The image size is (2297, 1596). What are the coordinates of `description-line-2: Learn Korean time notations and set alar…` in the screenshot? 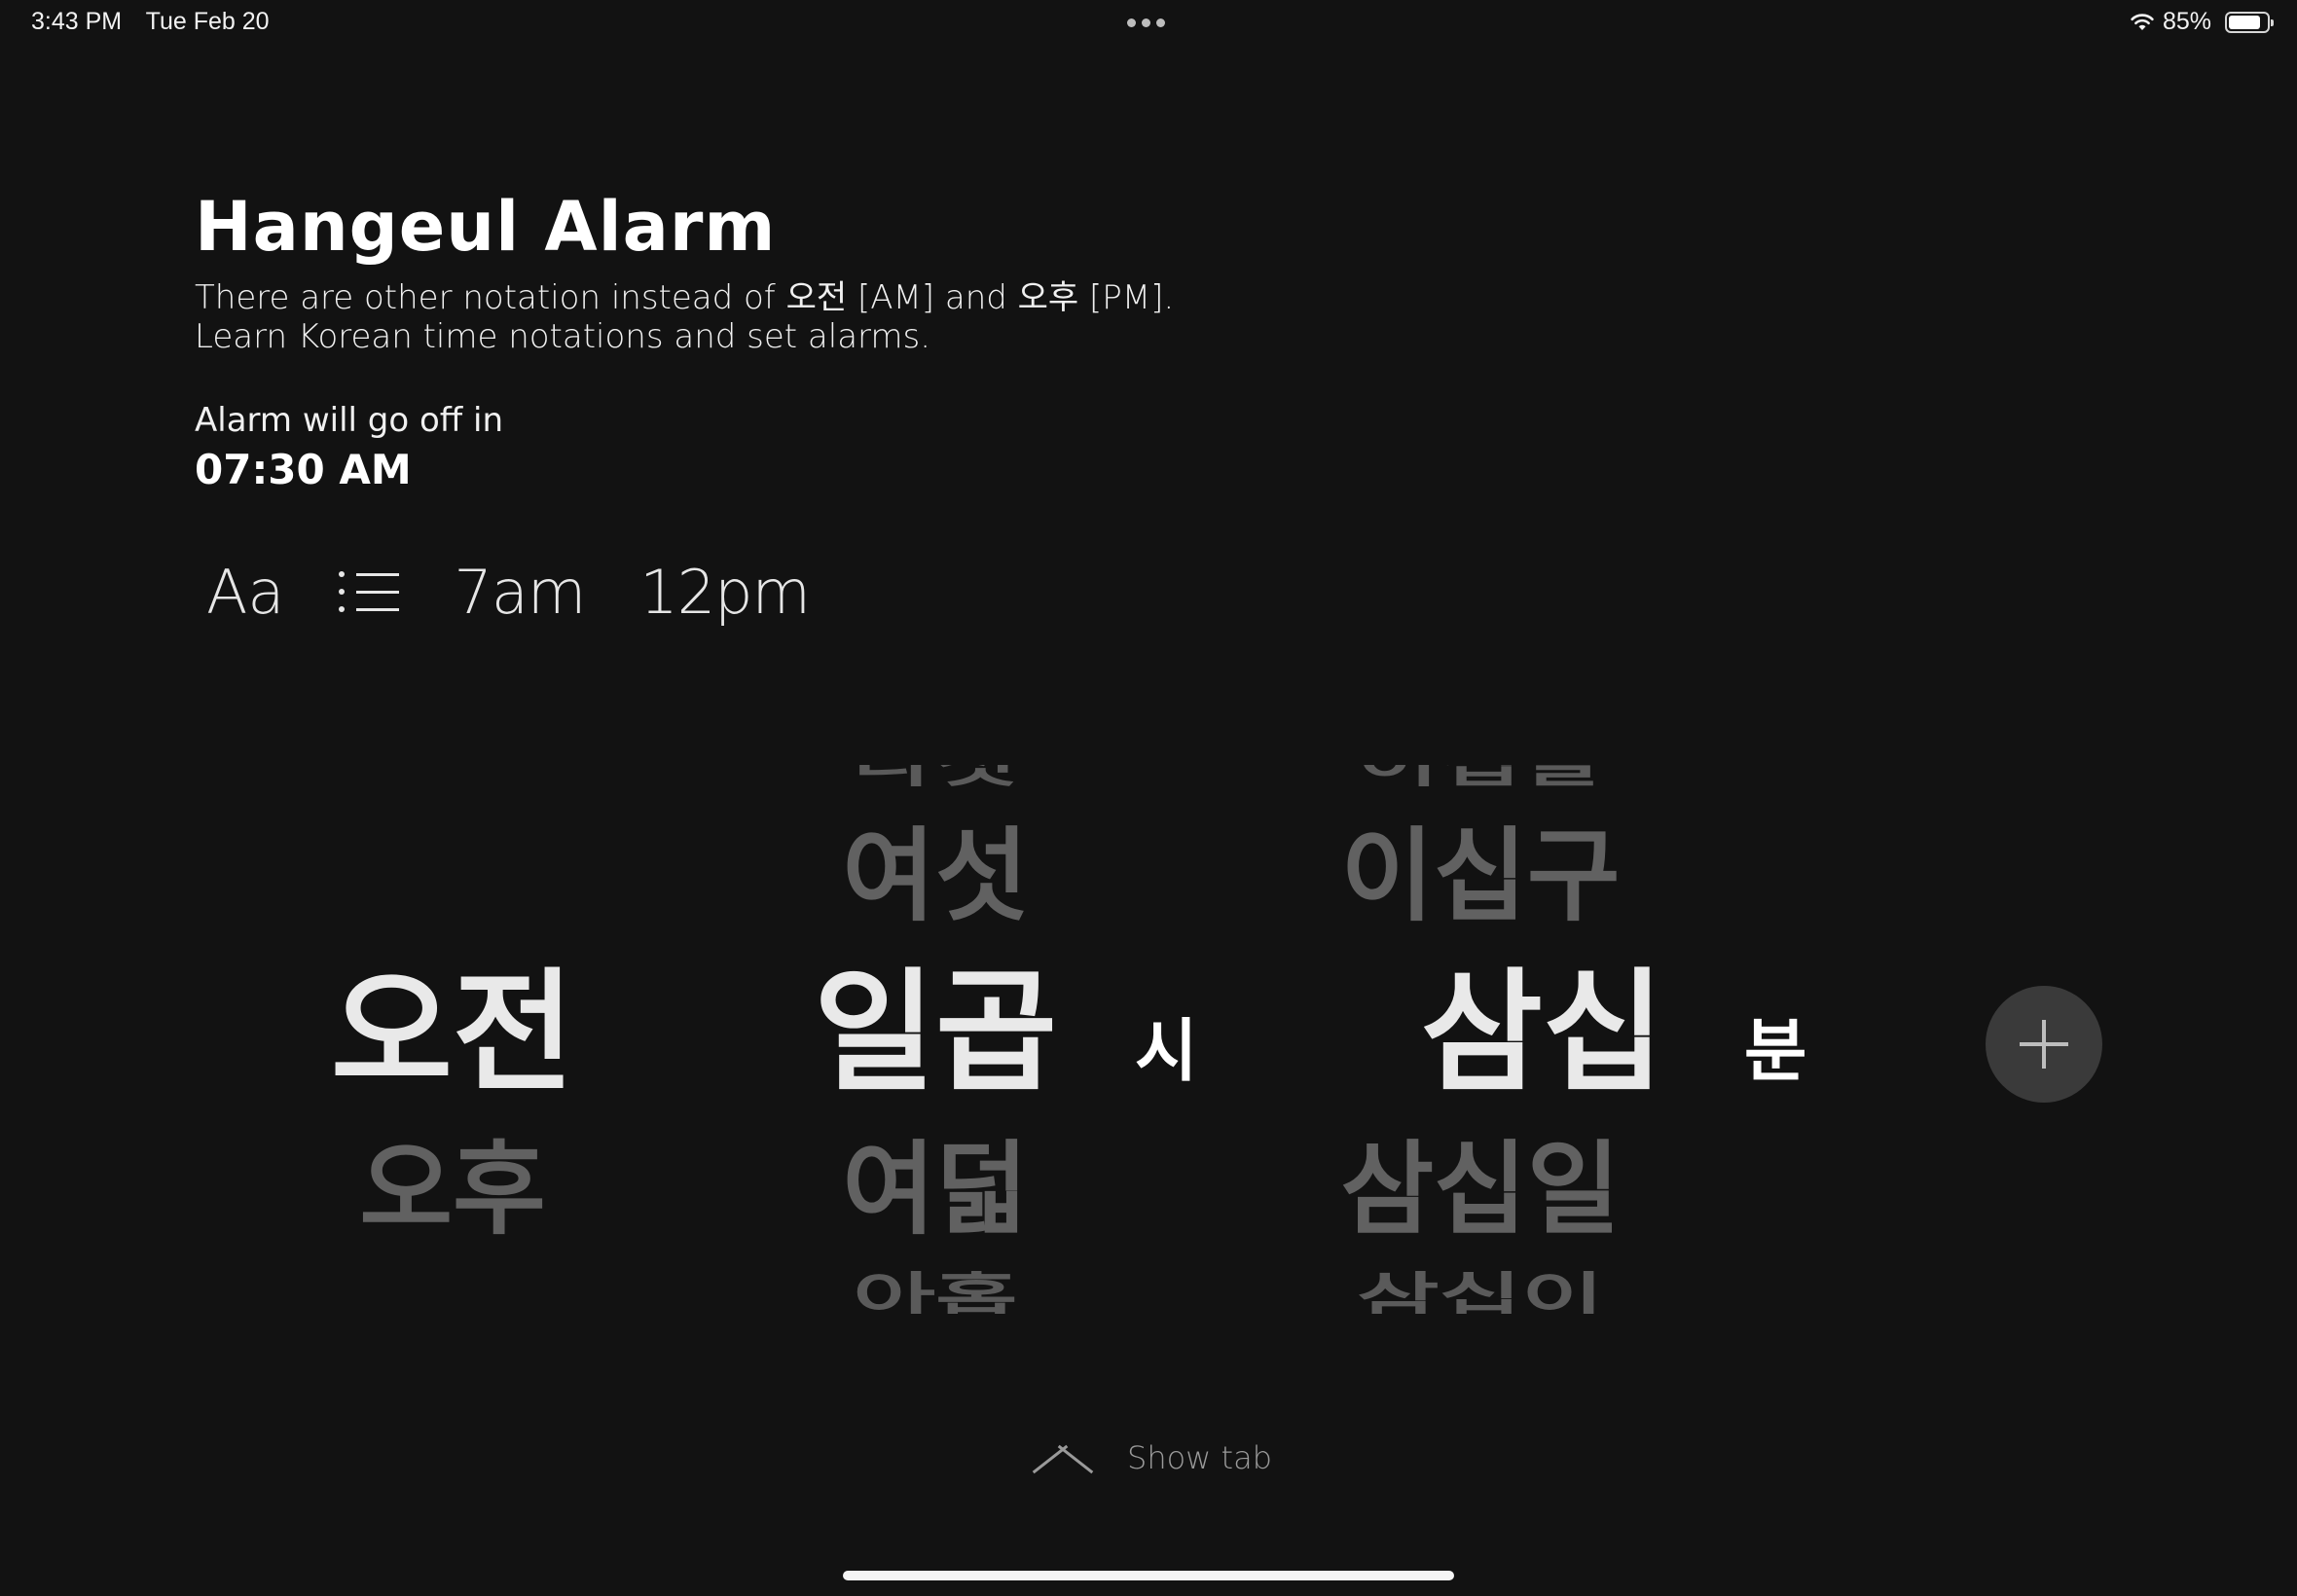 It's located at (563, 336).